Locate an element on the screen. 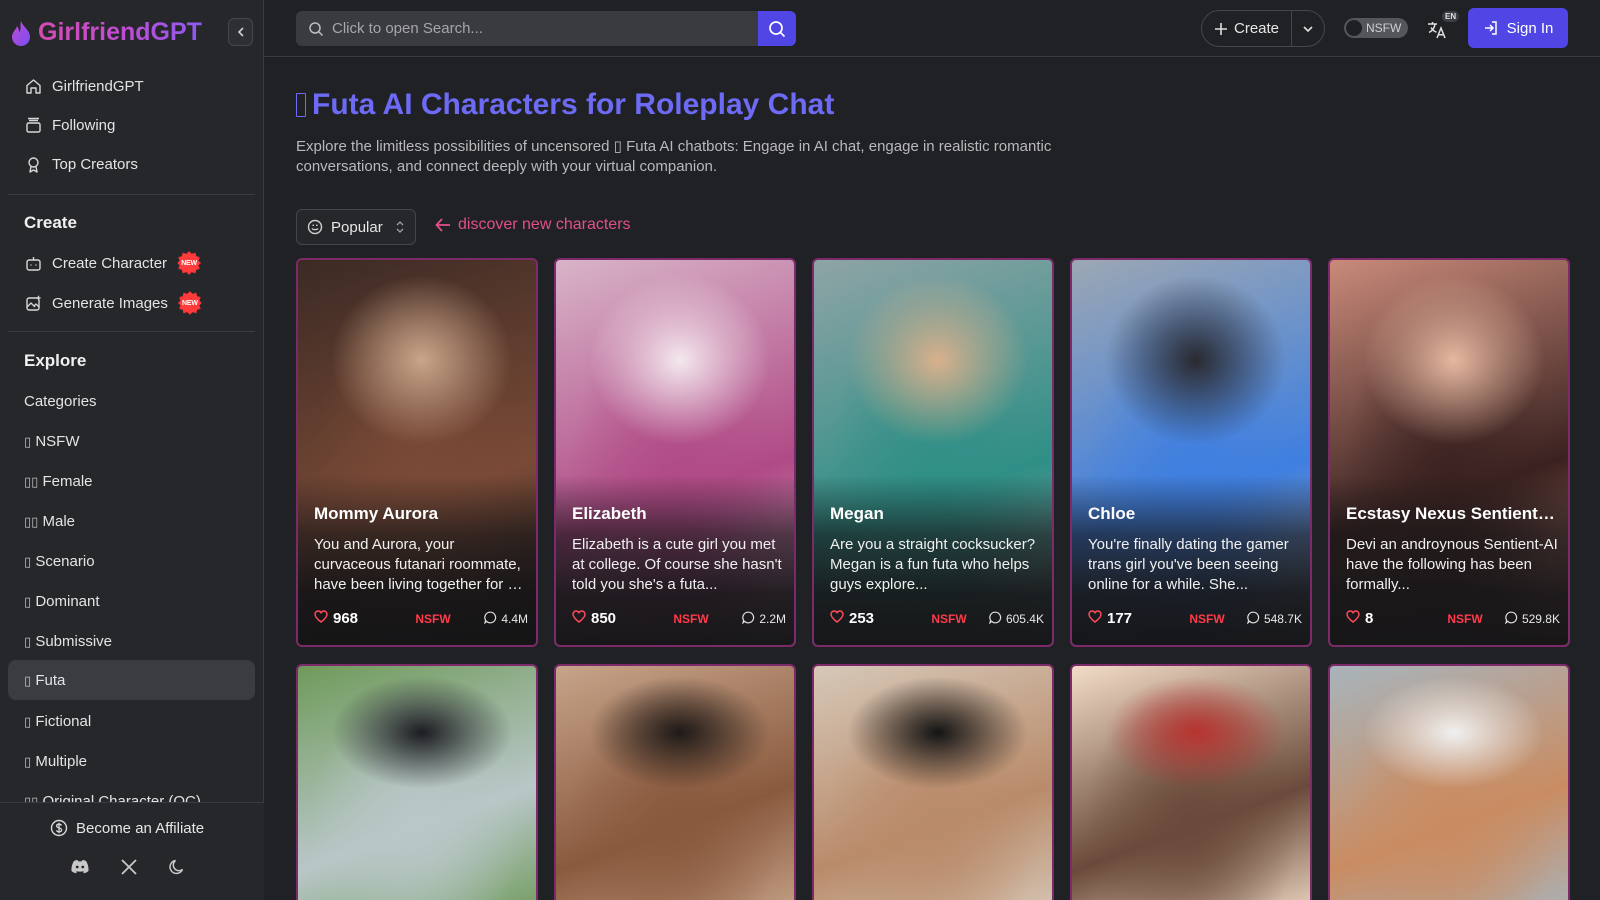 This screenshot has height=900, width=1600. sidebar-item-female: ▯▯ Female is located at coordinates (131, 481).